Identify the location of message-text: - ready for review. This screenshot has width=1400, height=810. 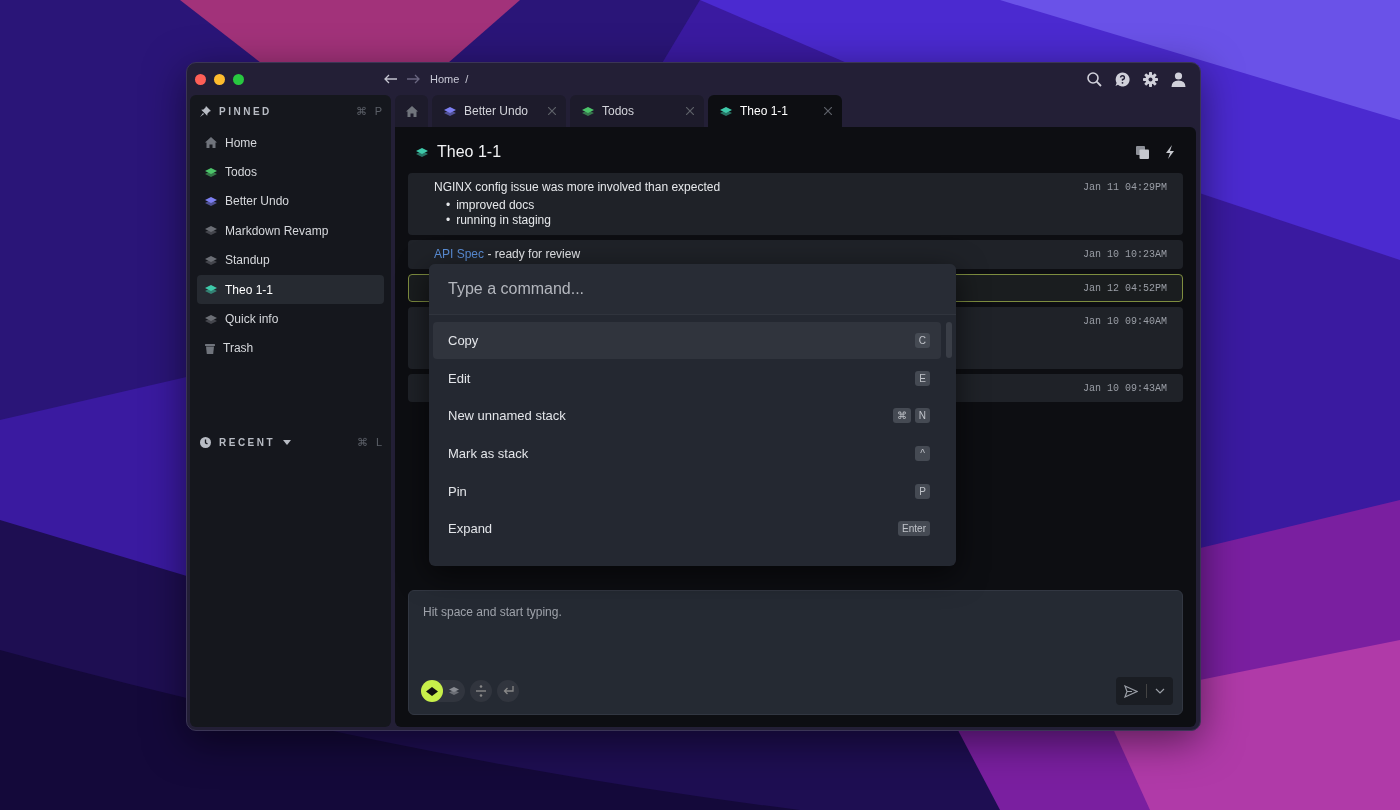
(534, 254).